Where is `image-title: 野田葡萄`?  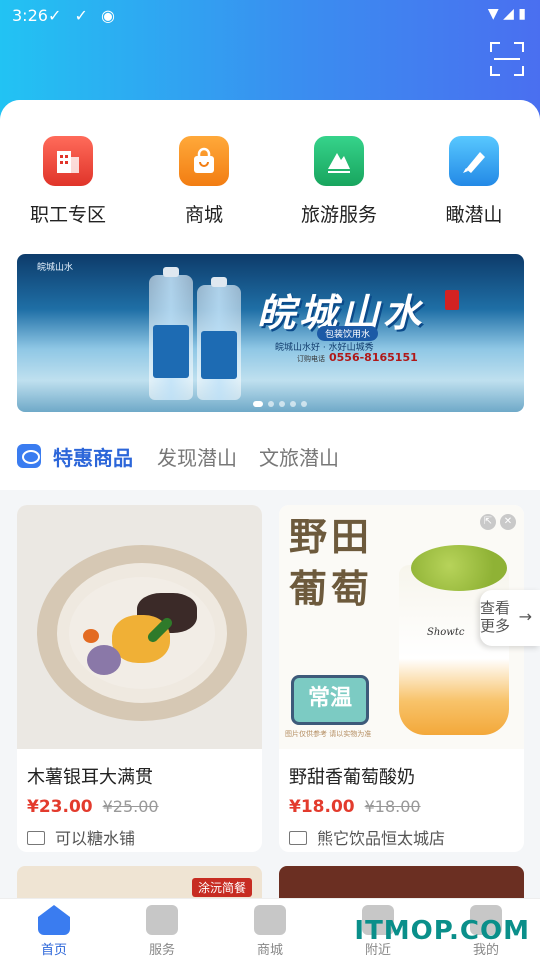
image-title: 野田葡萄 is located at coordinates (331, 562).